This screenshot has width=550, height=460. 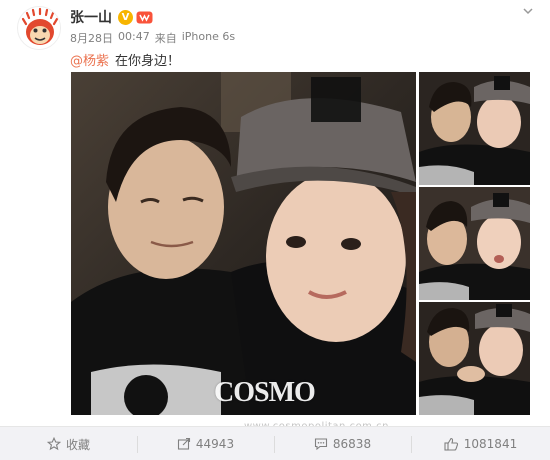 What do you see at coordinates (528, 11) in the screenshot?
I see `chevron-down-icon` at bounding box center [528, 11].